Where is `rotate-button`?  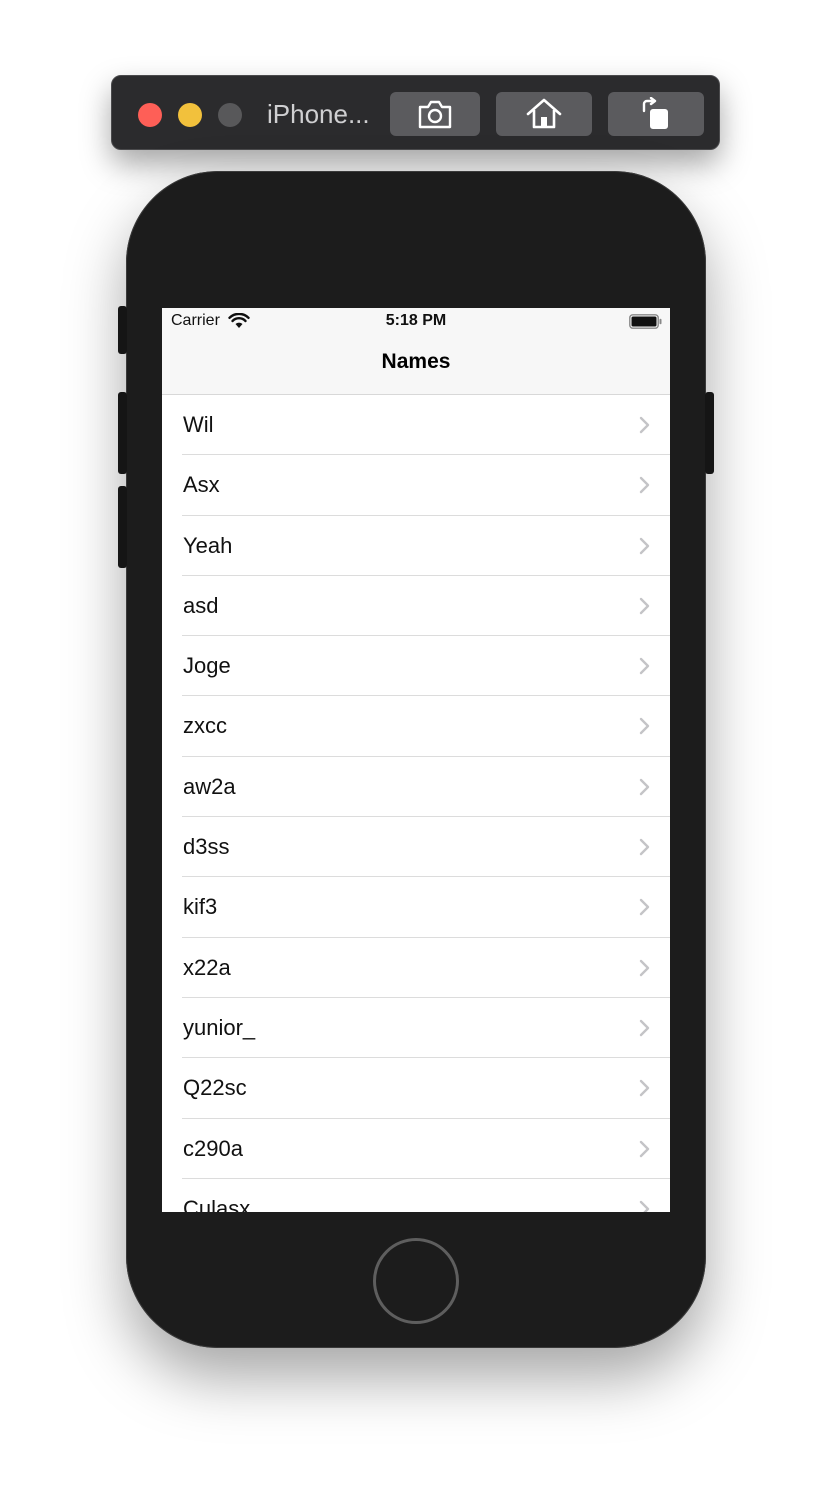
rotate-button is located at coordinates (656, 114).